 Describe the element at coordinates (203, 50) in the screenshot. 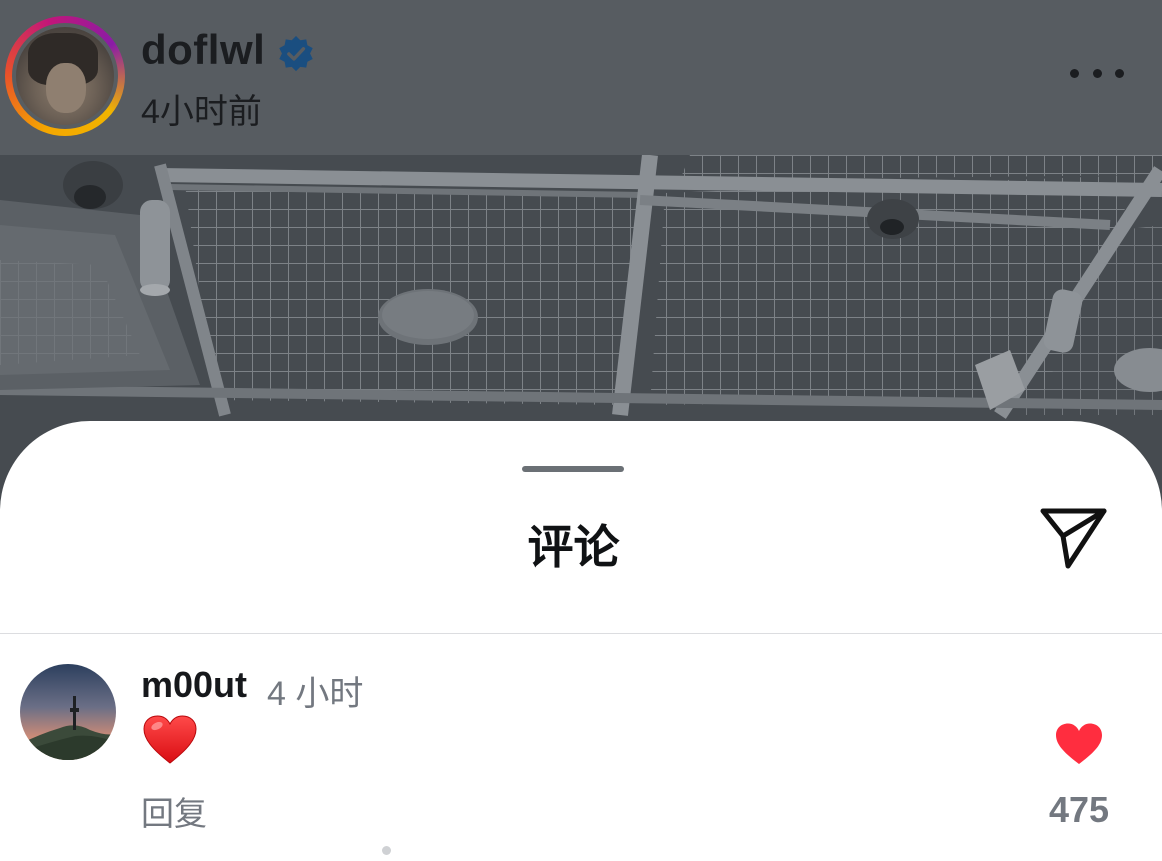

I see `post-username: doflwl` at that location.